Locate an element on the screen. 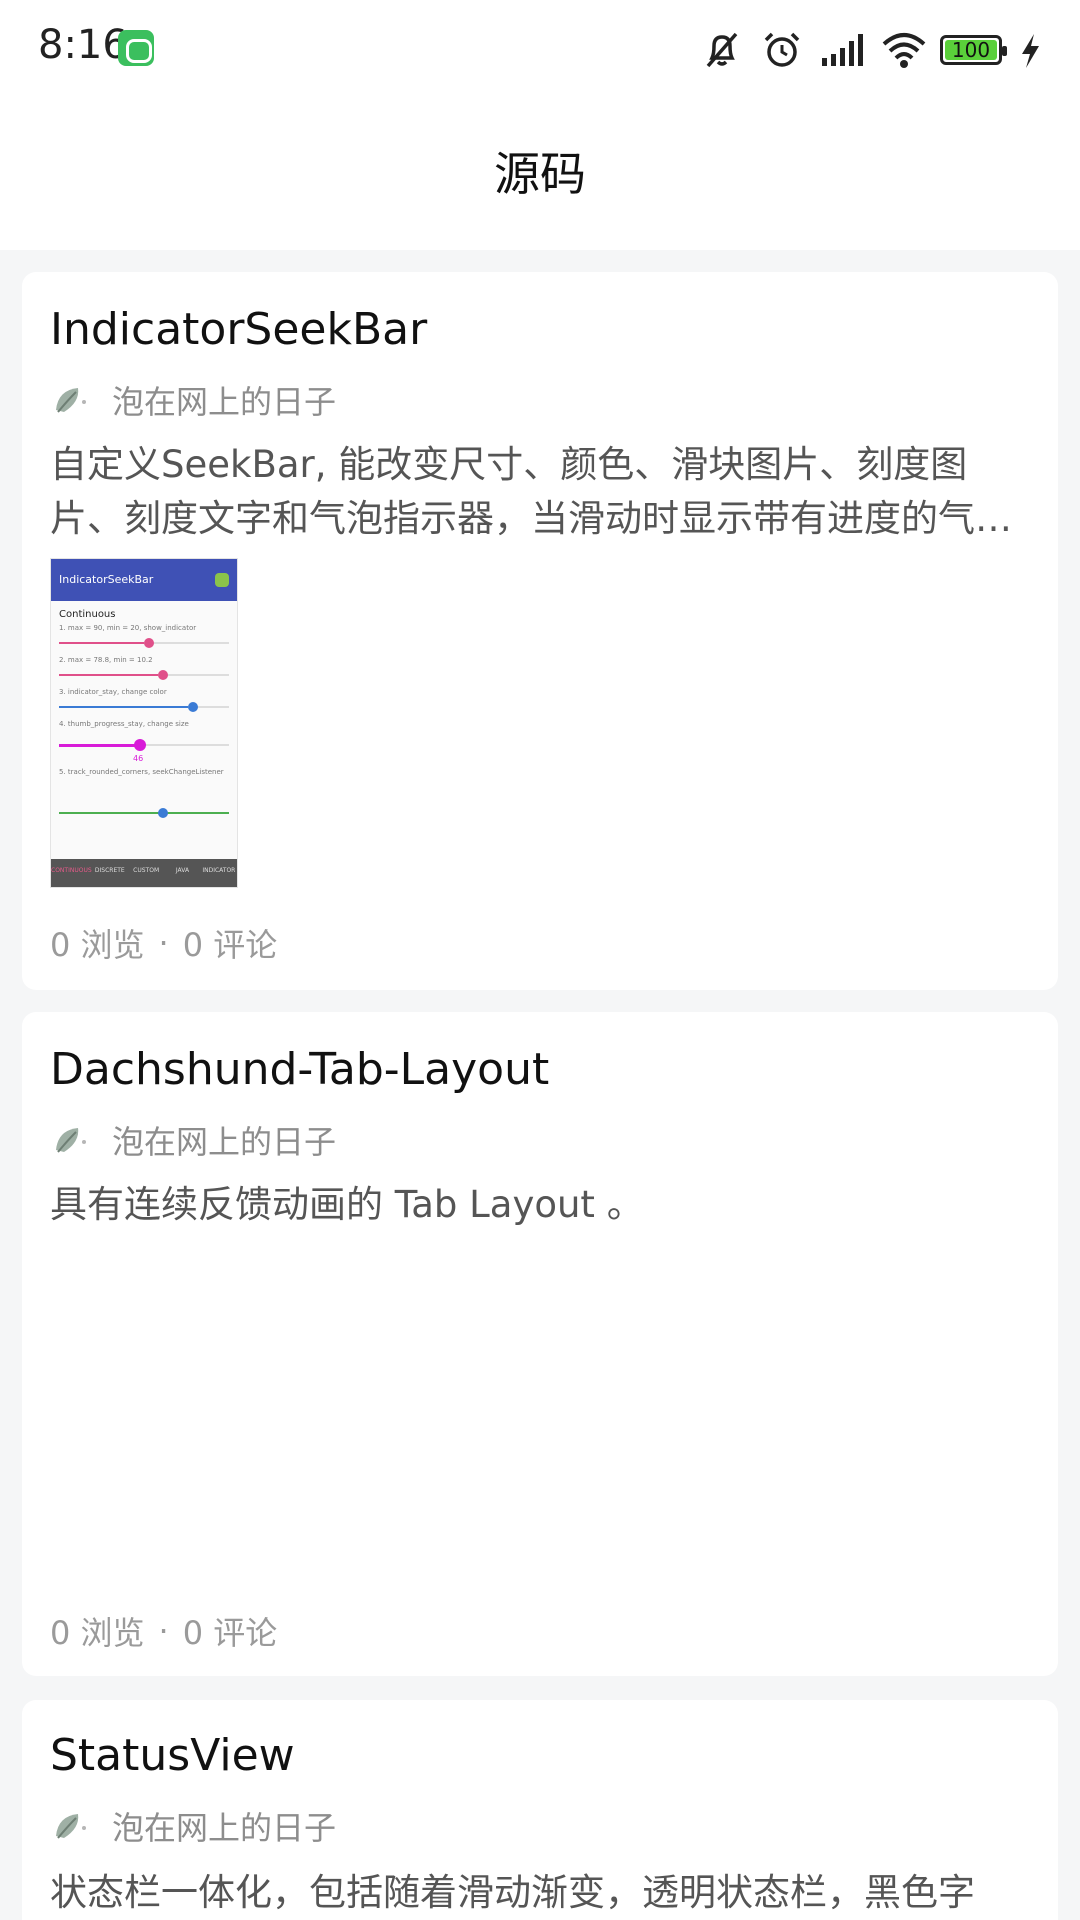 The height and width of the screenshot is (1920, 1080). battery-level: 100 is located at coordinates (971, 50).